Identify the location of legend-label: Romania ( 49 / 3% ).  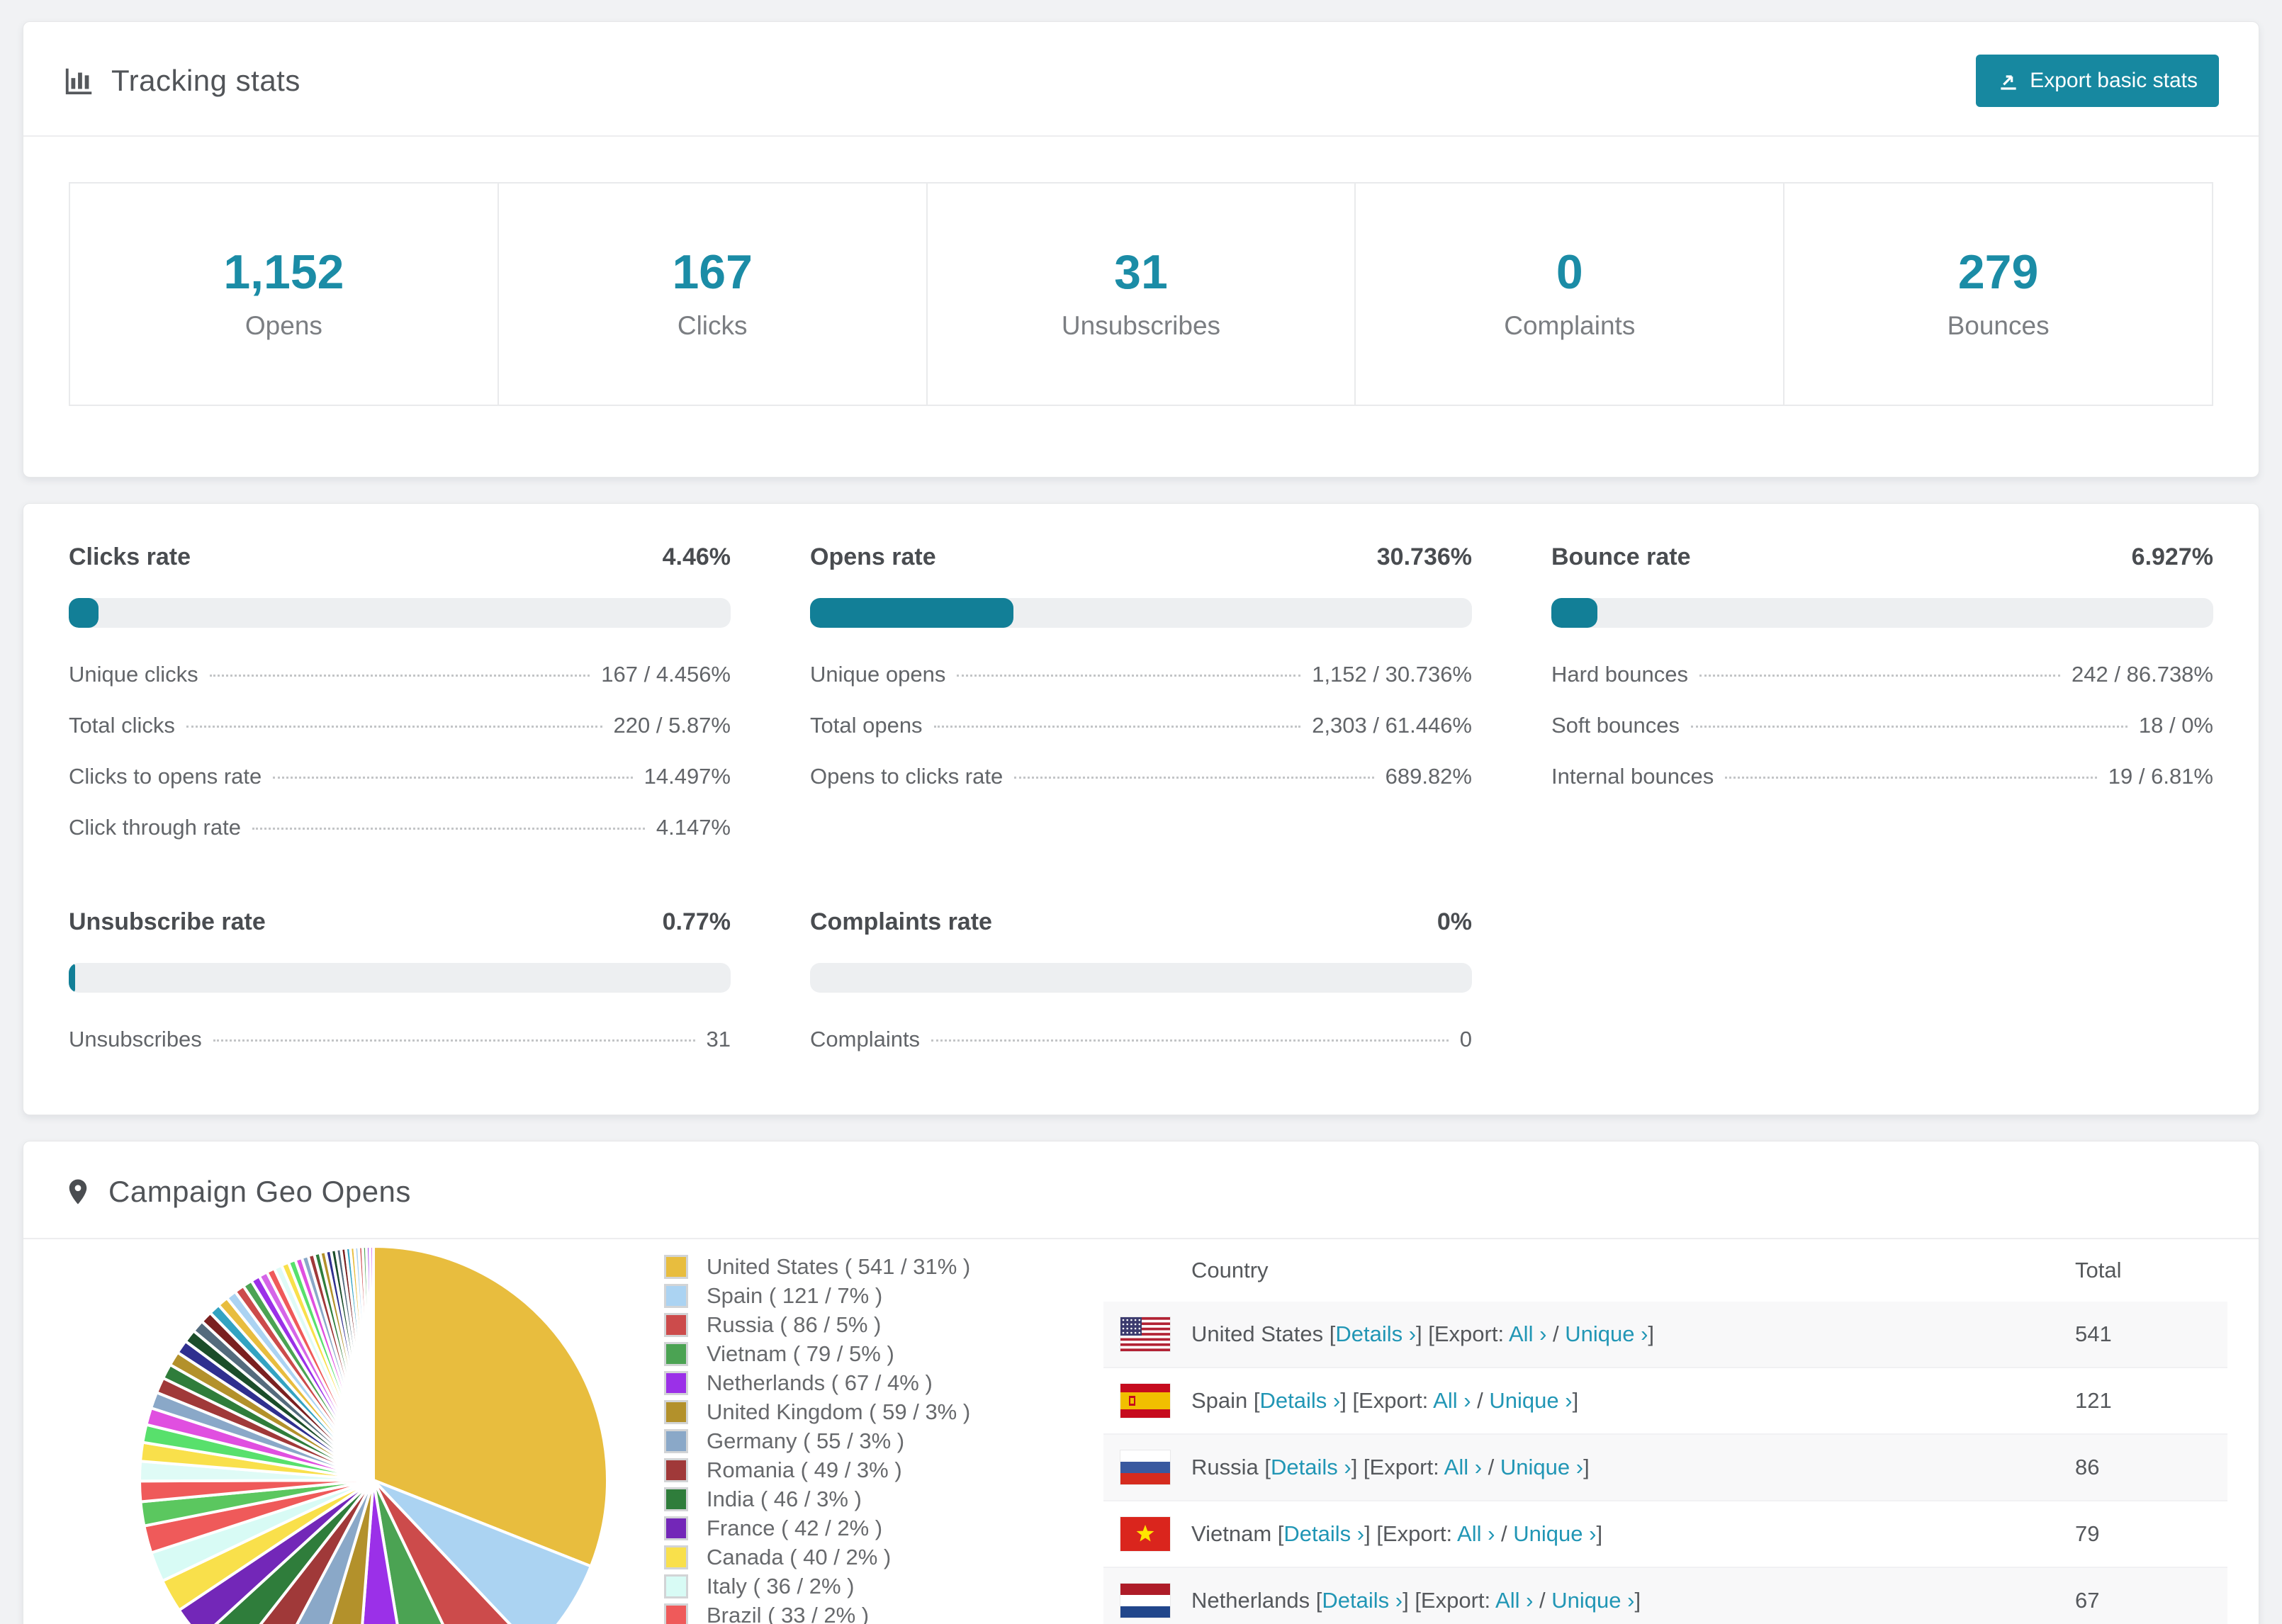
(805, 1469).